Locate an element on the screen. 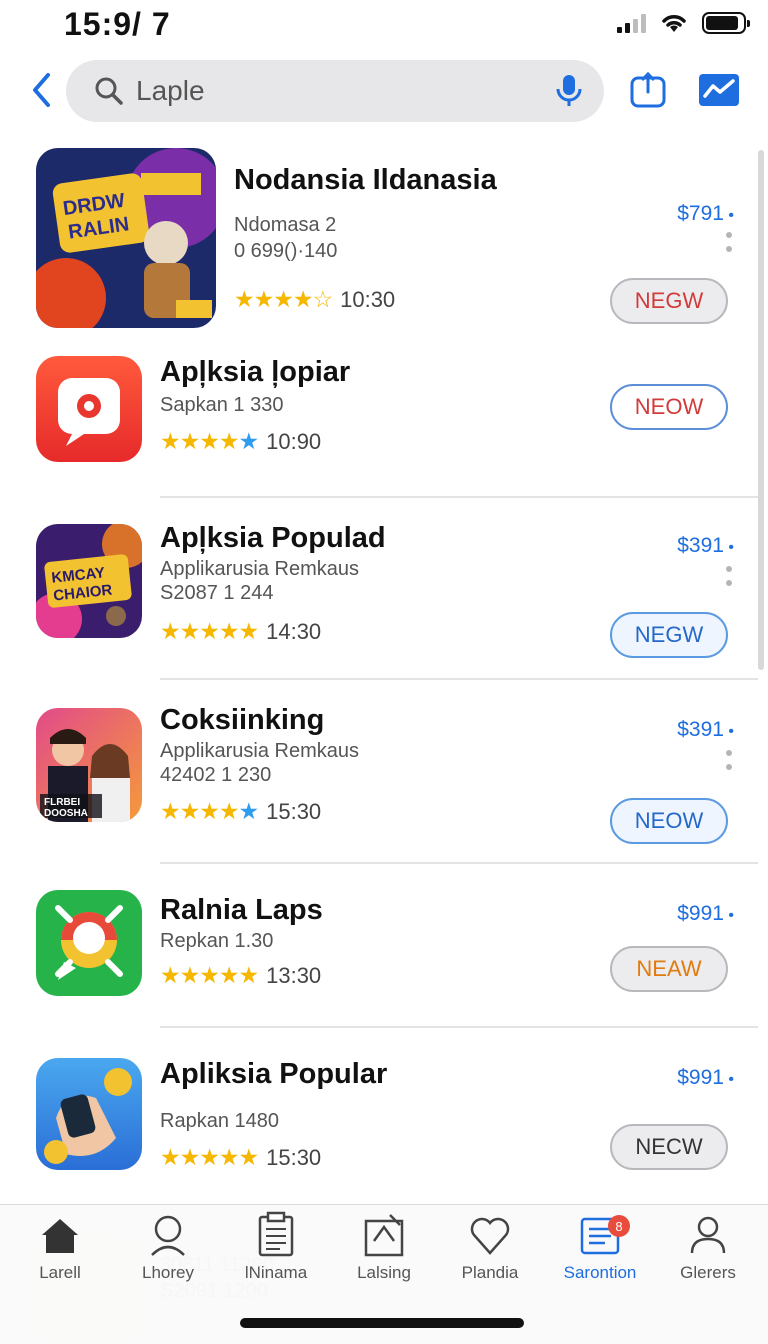  rating-label: 14:30 is located at coordinates (294, 631).